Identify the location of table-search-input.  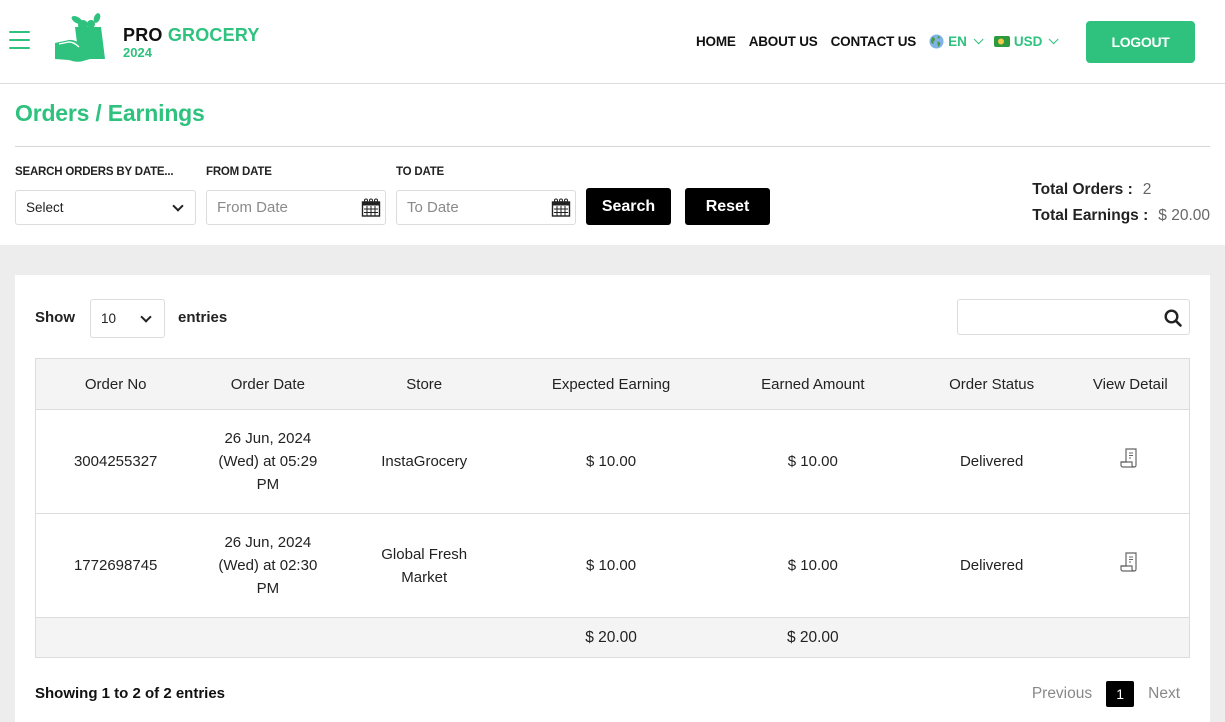
(1055, 317).